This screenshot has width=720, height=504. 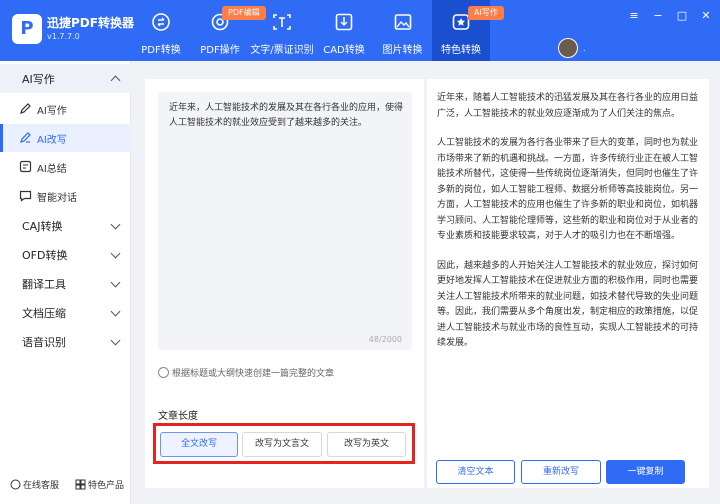 I want to click on sidebar-group-caj: CAJ转换, so click(x=65, y=225).